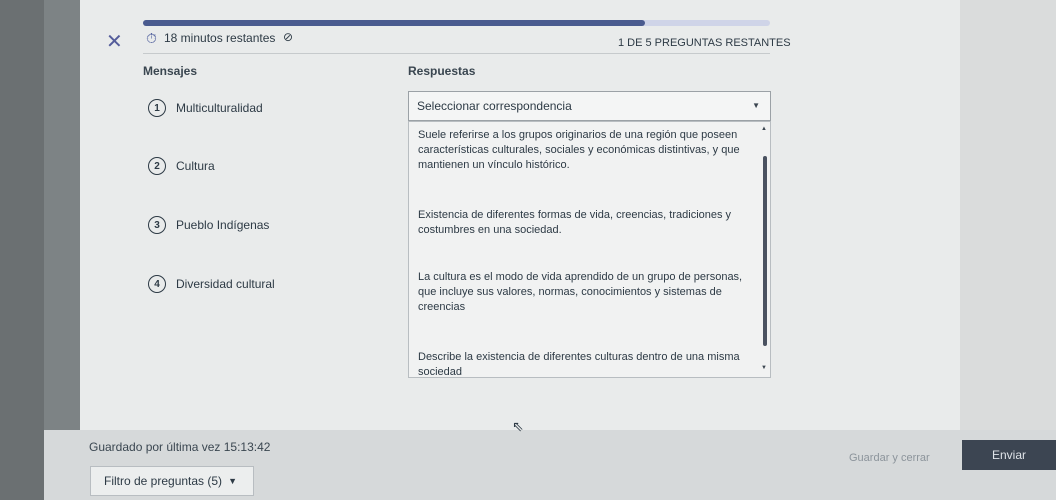 The width and height of the screenshot is (1056, 500). Describe the element at coordinates (151, 38) in the screenshot. I see `timer-icon: ⏱` at that location.